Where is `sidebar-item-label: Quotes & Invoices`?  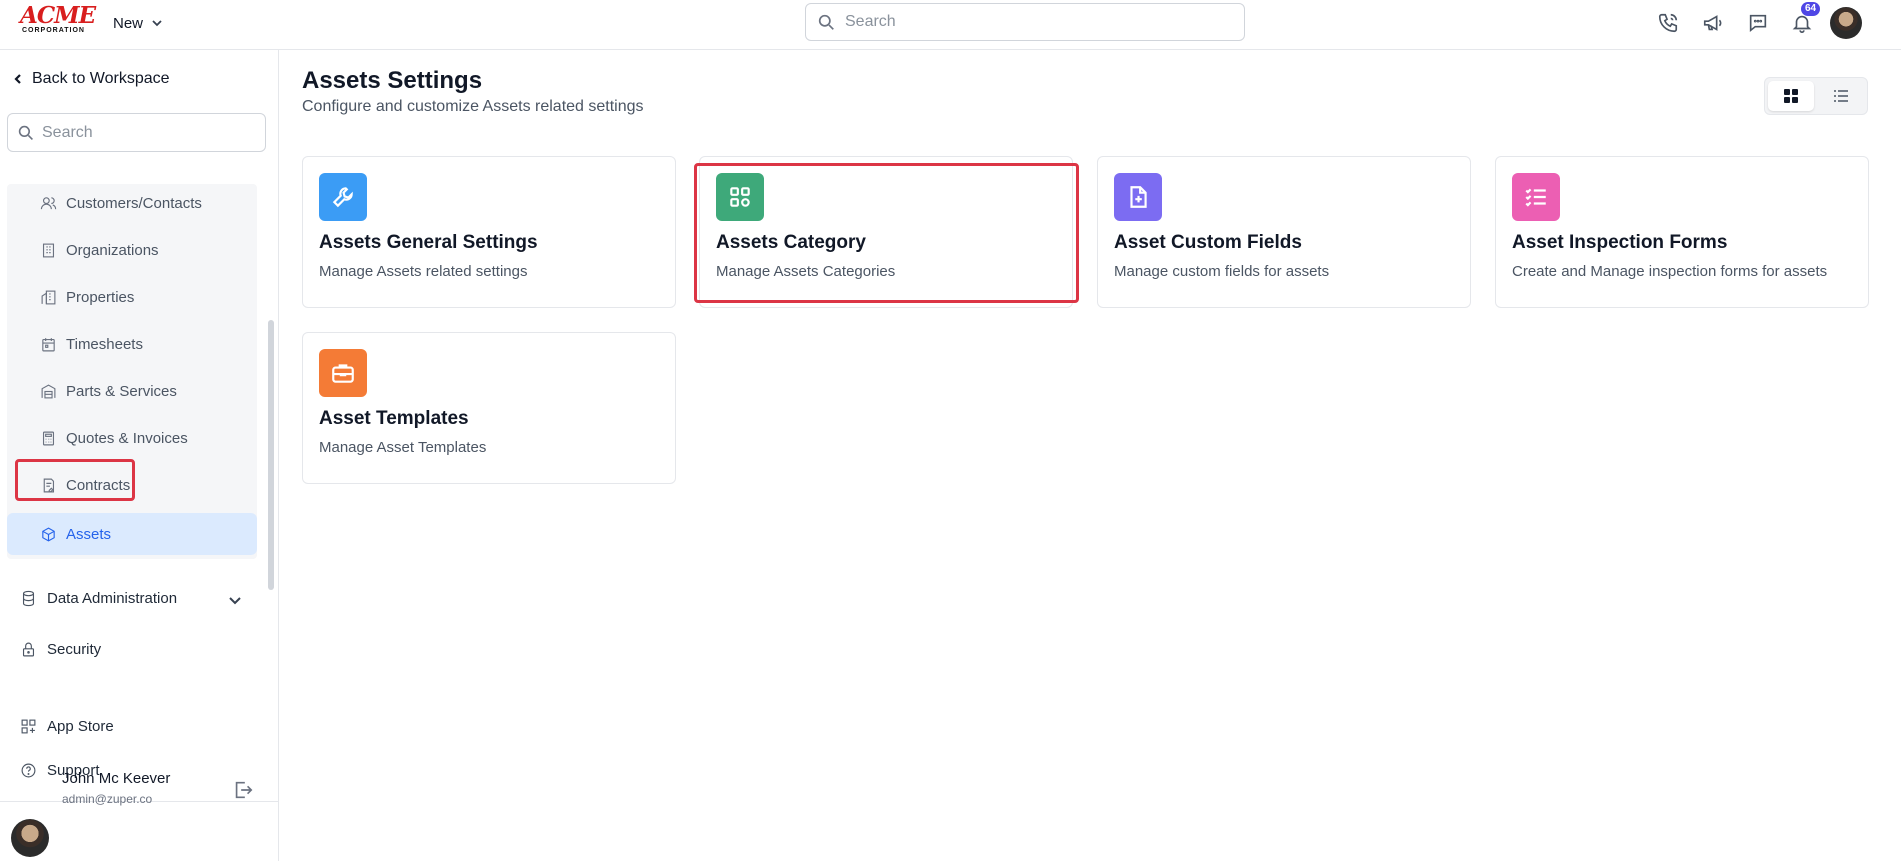 sidebar-item-label: Quotes & Invoices is located at coordinates (127, 438).